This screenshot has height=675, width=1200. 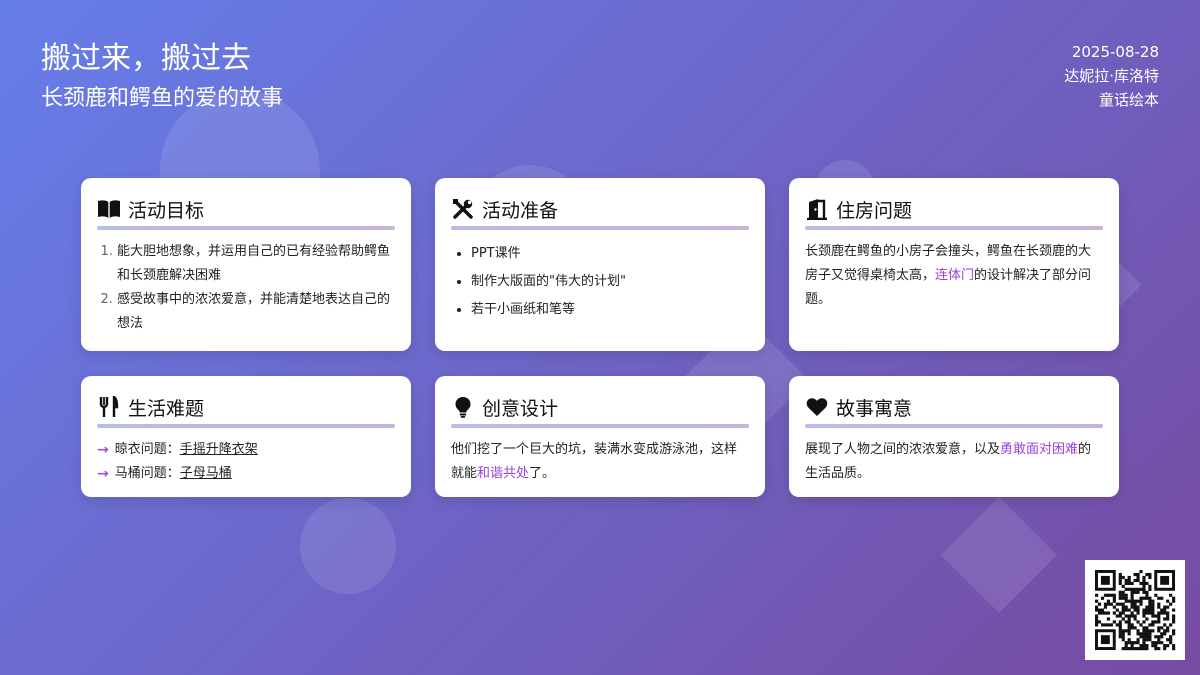 I want to click on card-title: 创意设计, so click(x=520, y=408).